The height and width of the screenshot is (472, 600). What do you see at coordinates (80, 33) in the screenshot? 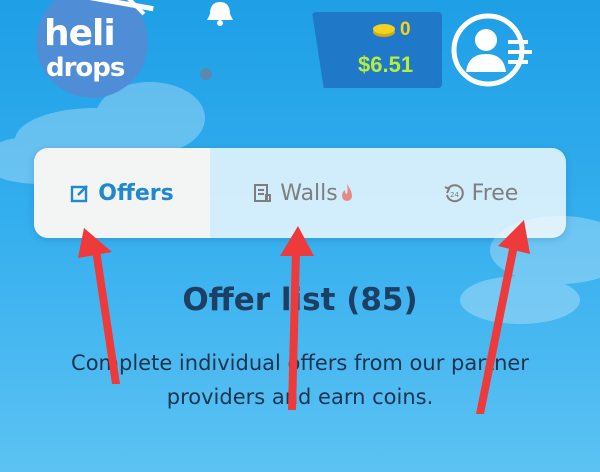
I see `logo-text-heli: heli` at bounding box center [80, 33].